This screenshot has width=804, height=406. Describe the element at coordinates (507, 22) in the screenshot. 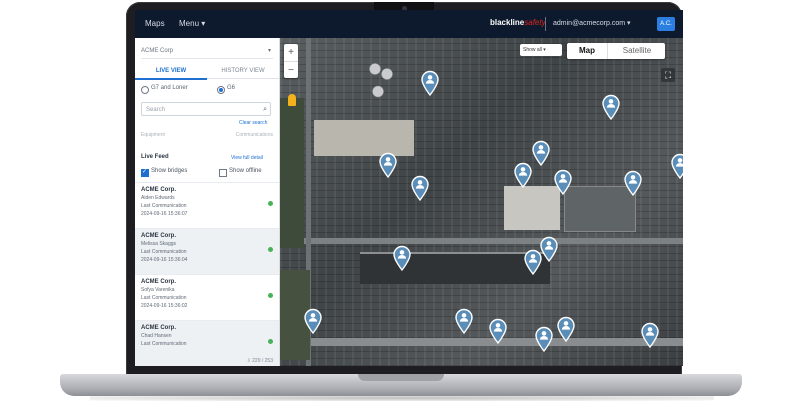

I see `brand-logo-main: blackline` at that location.